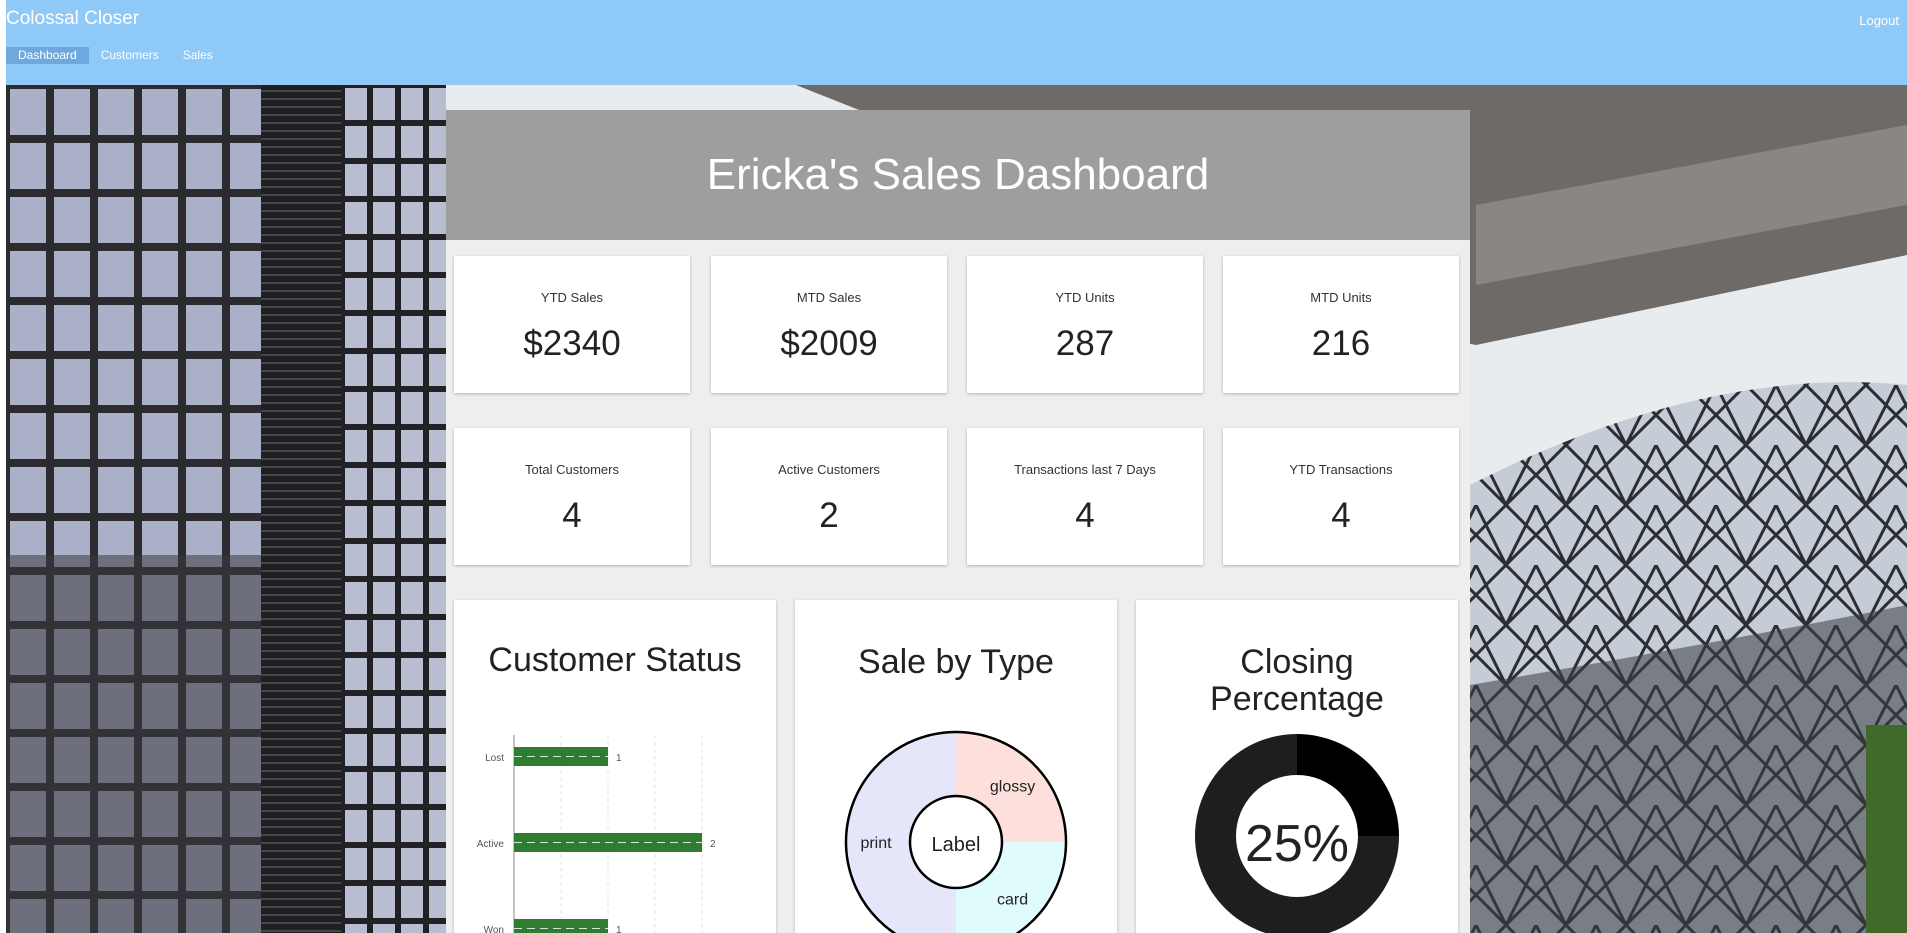 The image size is (1907, 933). What do you see at coordinates (829, 515) in the screenshot?
I see `stat-value: 2` at bounding box center [829, 515].